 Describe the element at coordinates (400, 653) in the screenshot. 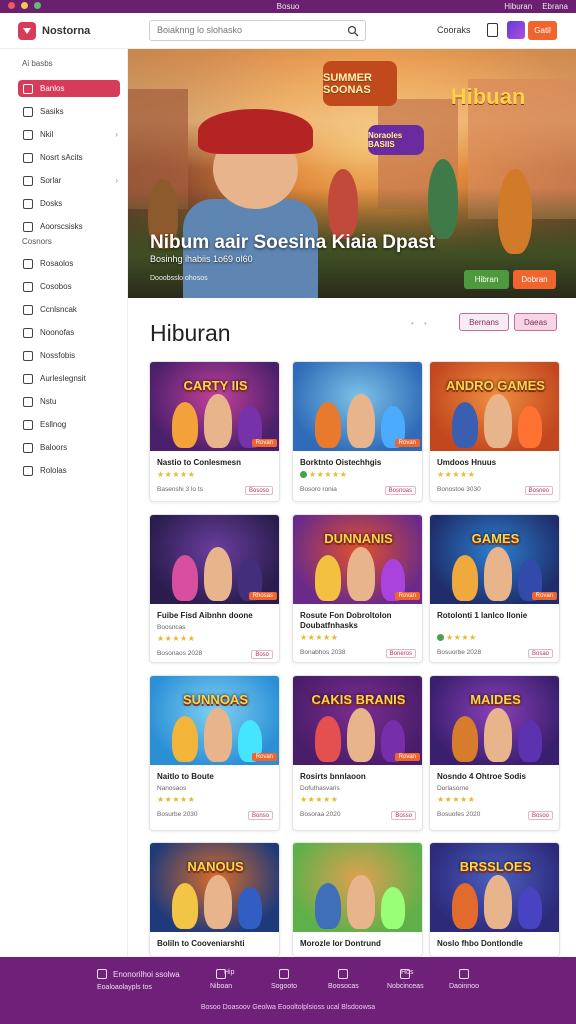

I see `game-tag: Boneros` at that location.